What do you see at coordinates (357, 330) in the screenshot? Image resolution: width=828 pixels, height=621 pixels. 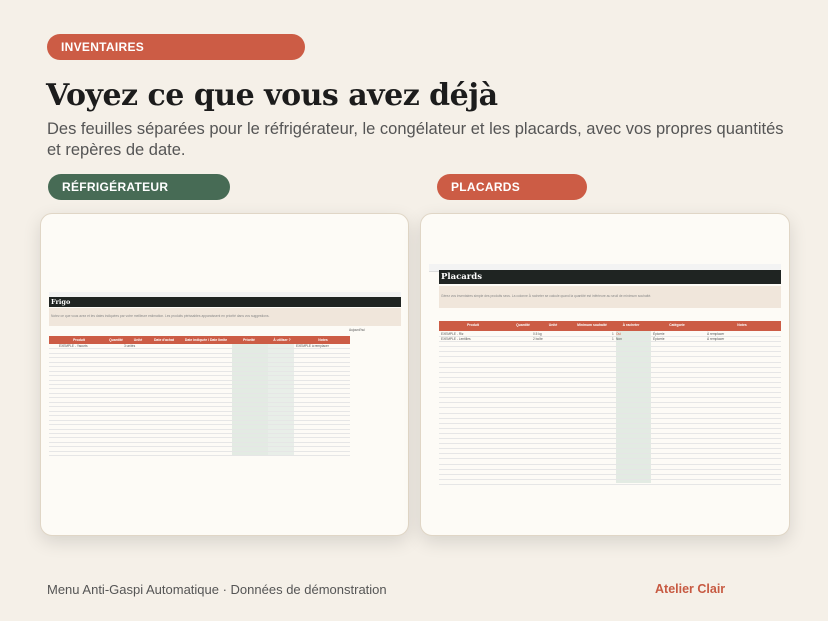 I see `today-label: Aujourd'hui` at bounding box center [357, 330].